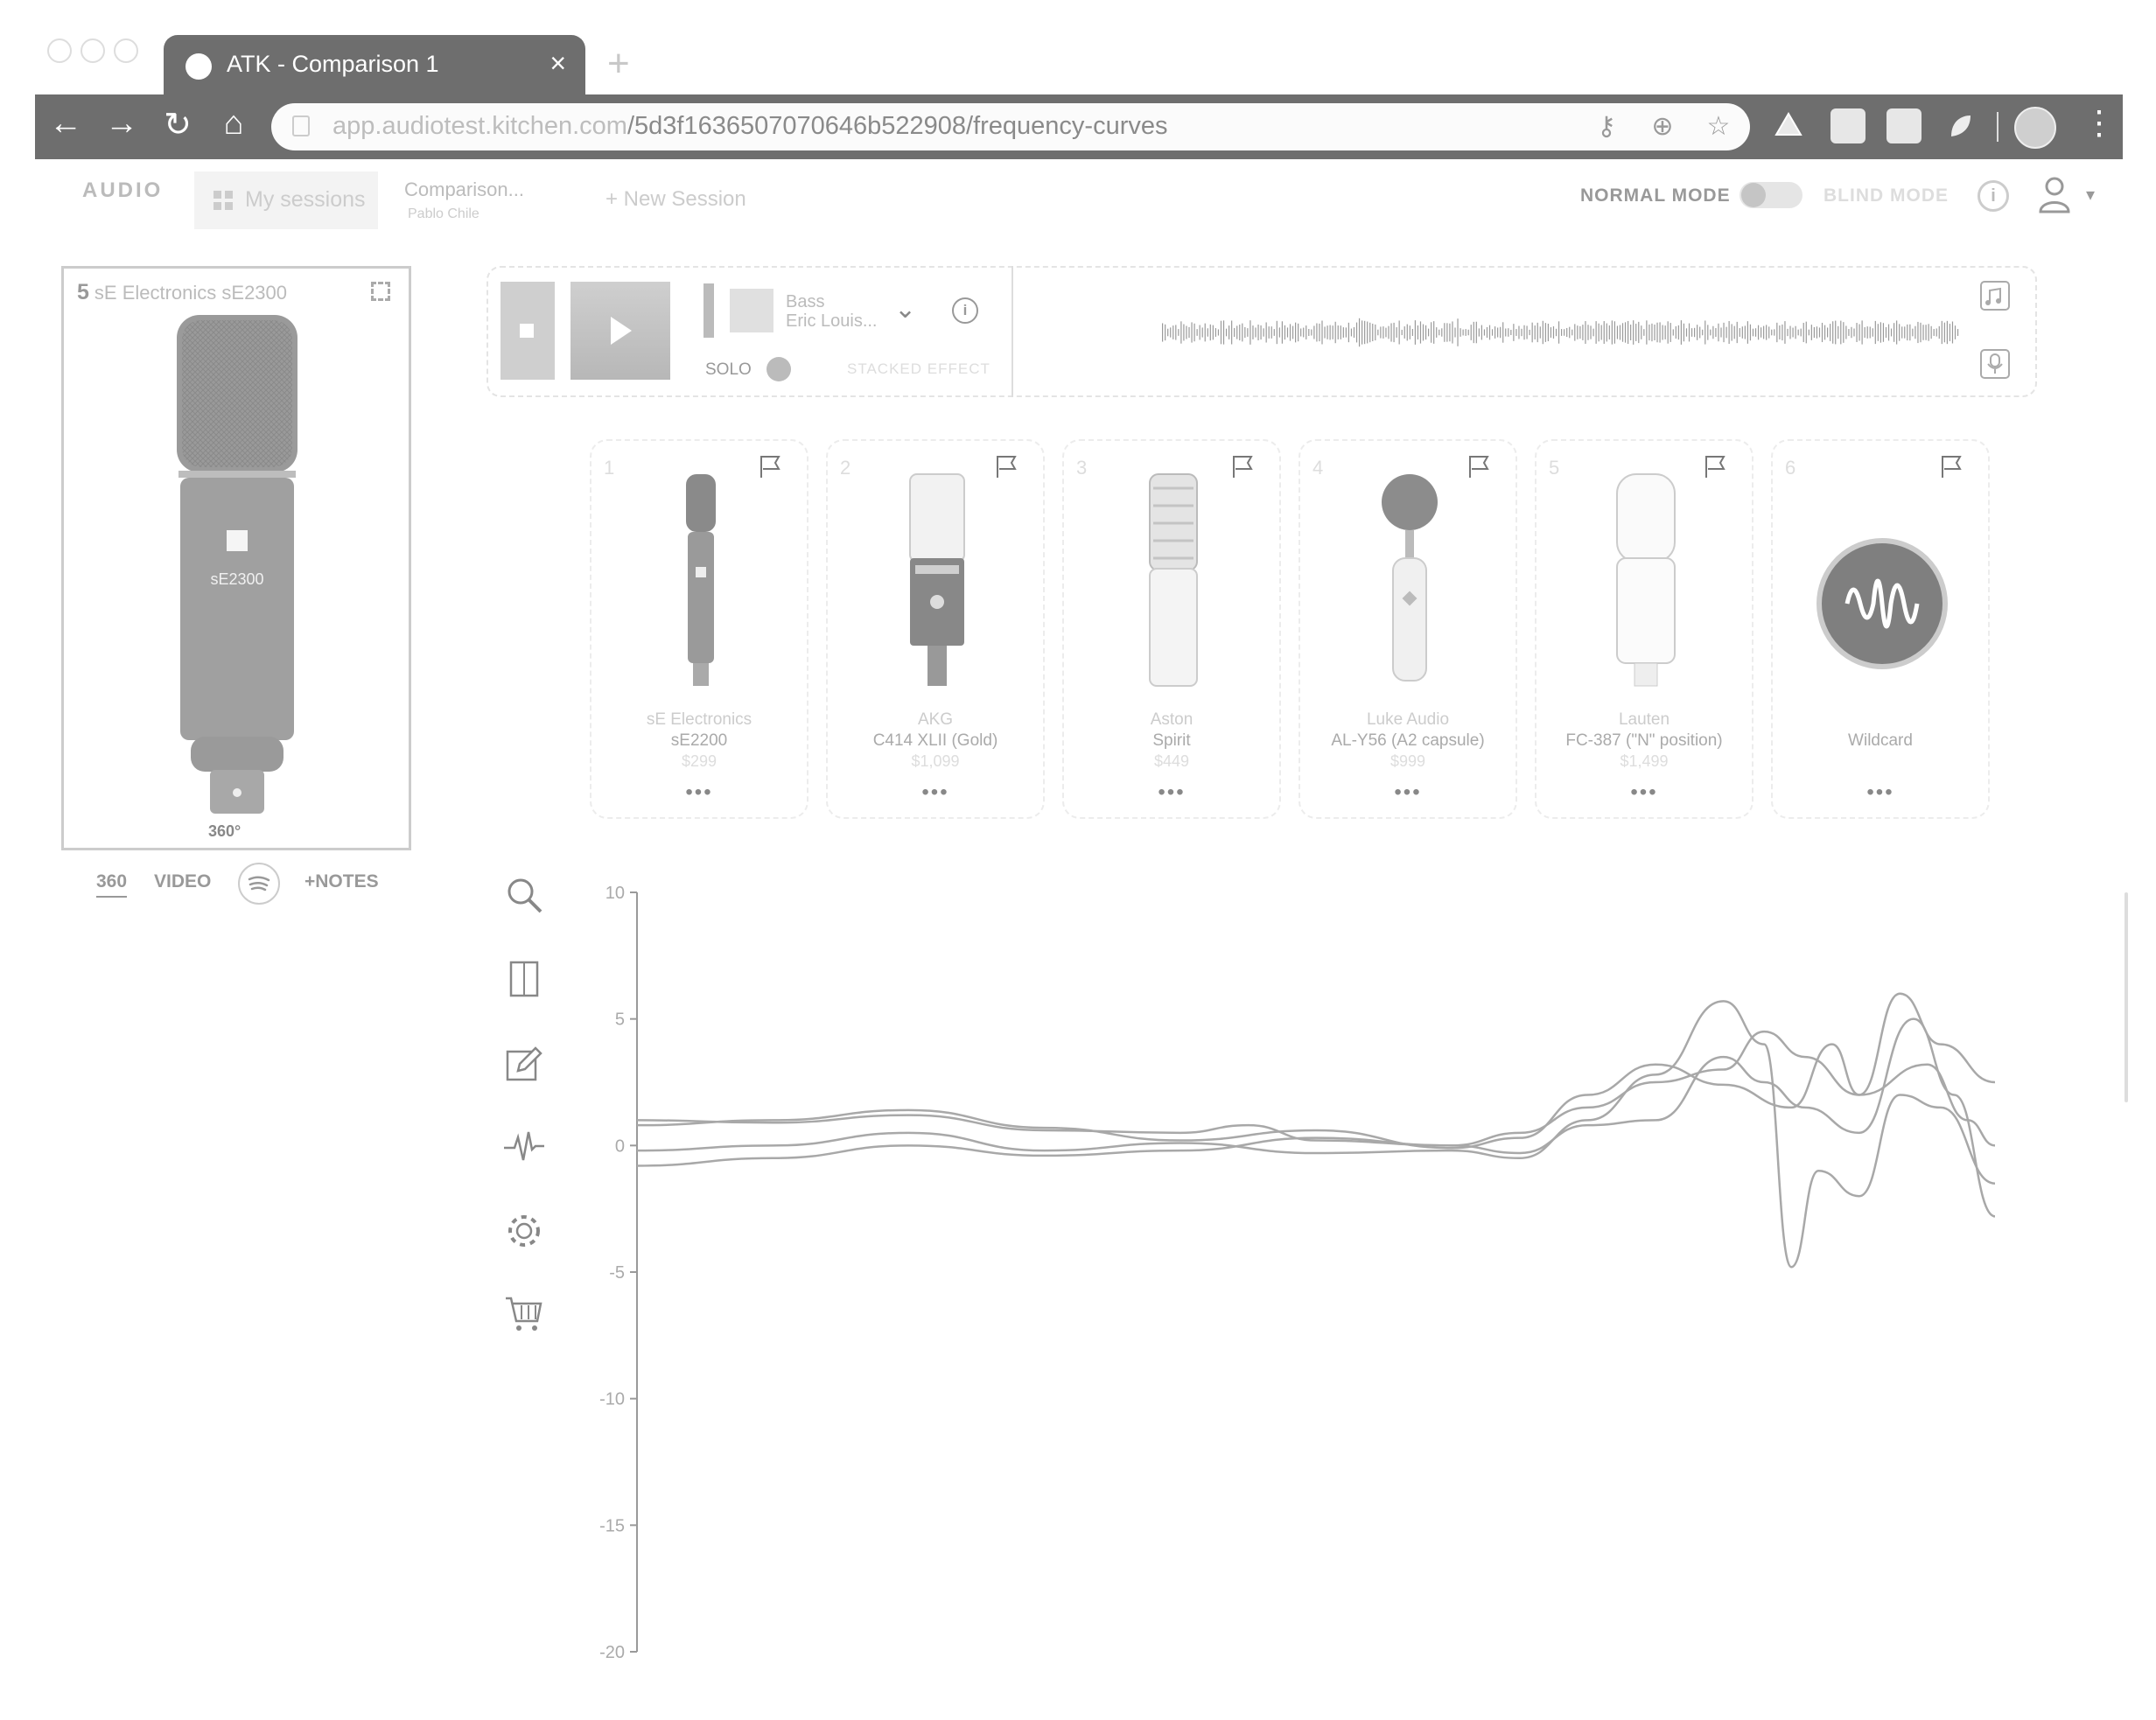 The image size is (2156, 1720). Describe the element at coordinates (2126, 997) in the screenshot. I see `scrollbar` at that location.